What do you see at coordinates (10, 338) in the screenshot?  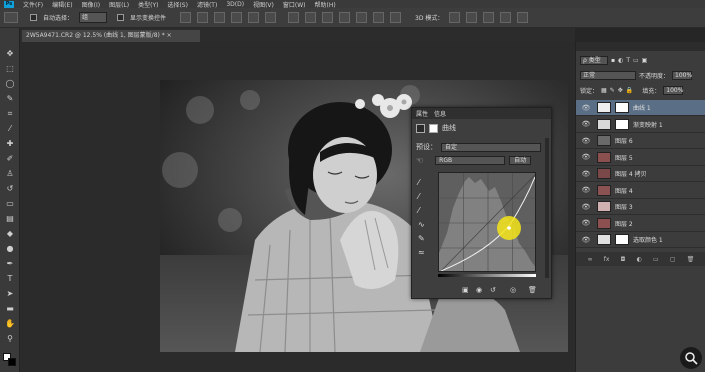 I see `zoom-tool-icon: ⚲` at bounding box center [10, 338].